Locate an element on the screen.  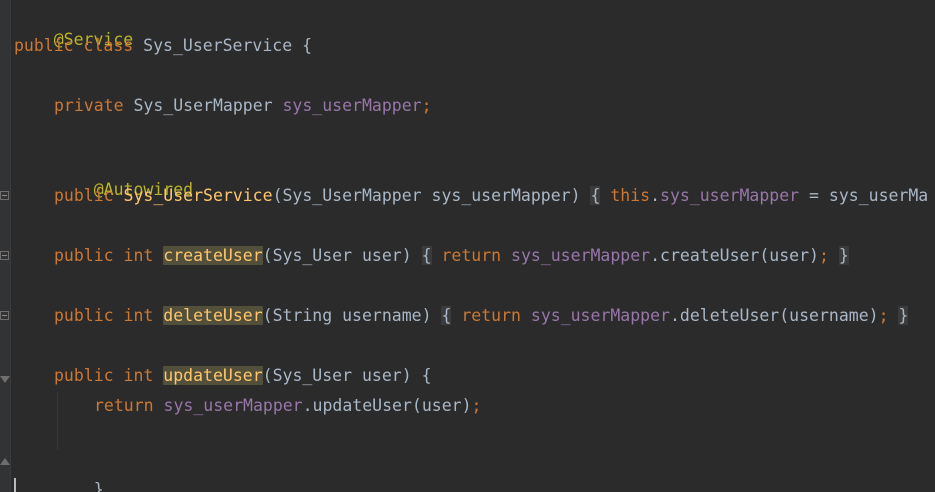
editor-gutter is located at coordinates (5, 246).